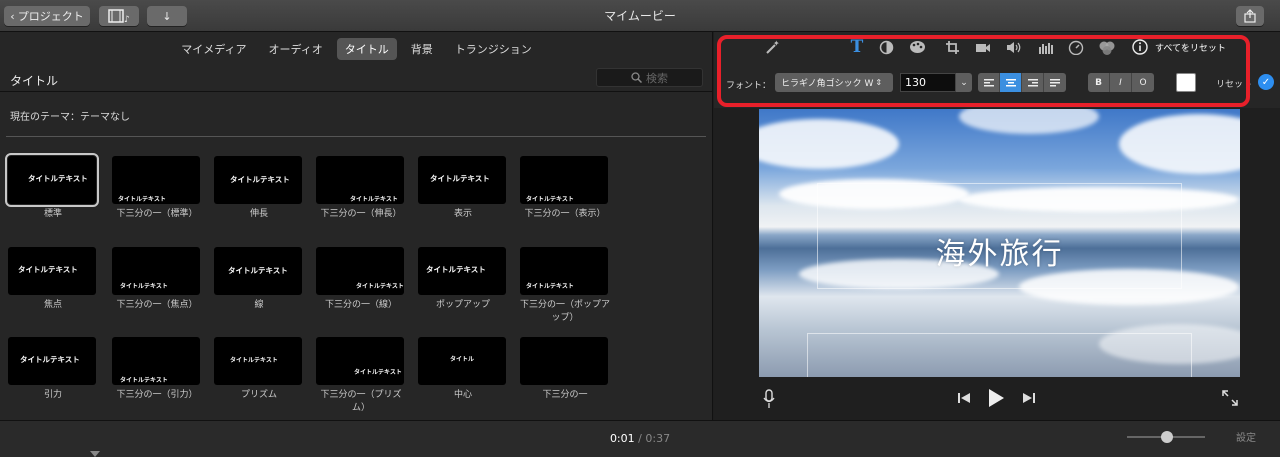 The image size is (1280, 457). What do you see at coordinates (565, 214) in the screenshot?
I see `title-label: 下三分の一（表示）` at bounding box center [565, 214].